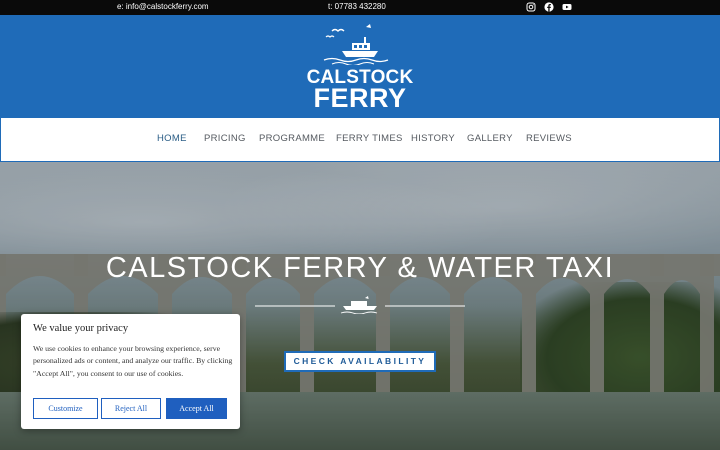 The height and width of the screenshot is (450, 720). I want to click on hero-title: CALSTOCK FERRY & WATER TAXI, so click(360, 268).